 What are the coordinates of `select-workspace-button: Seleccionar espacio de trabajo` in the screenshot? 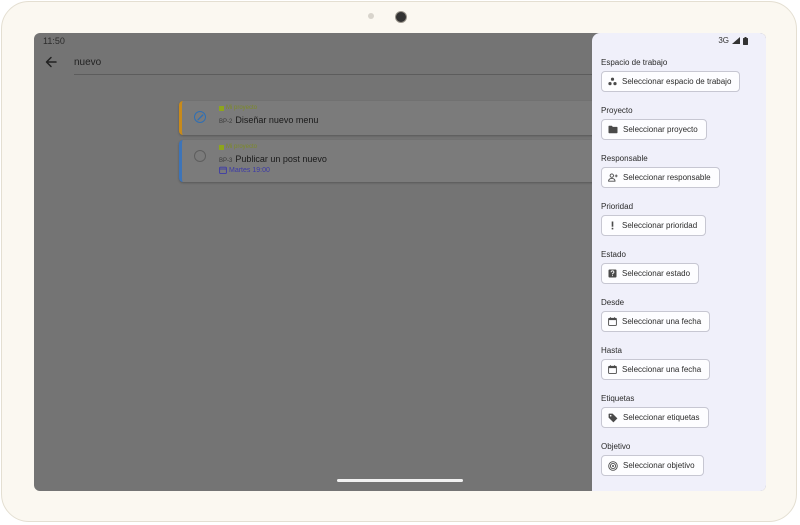 It's located at (671, 81).